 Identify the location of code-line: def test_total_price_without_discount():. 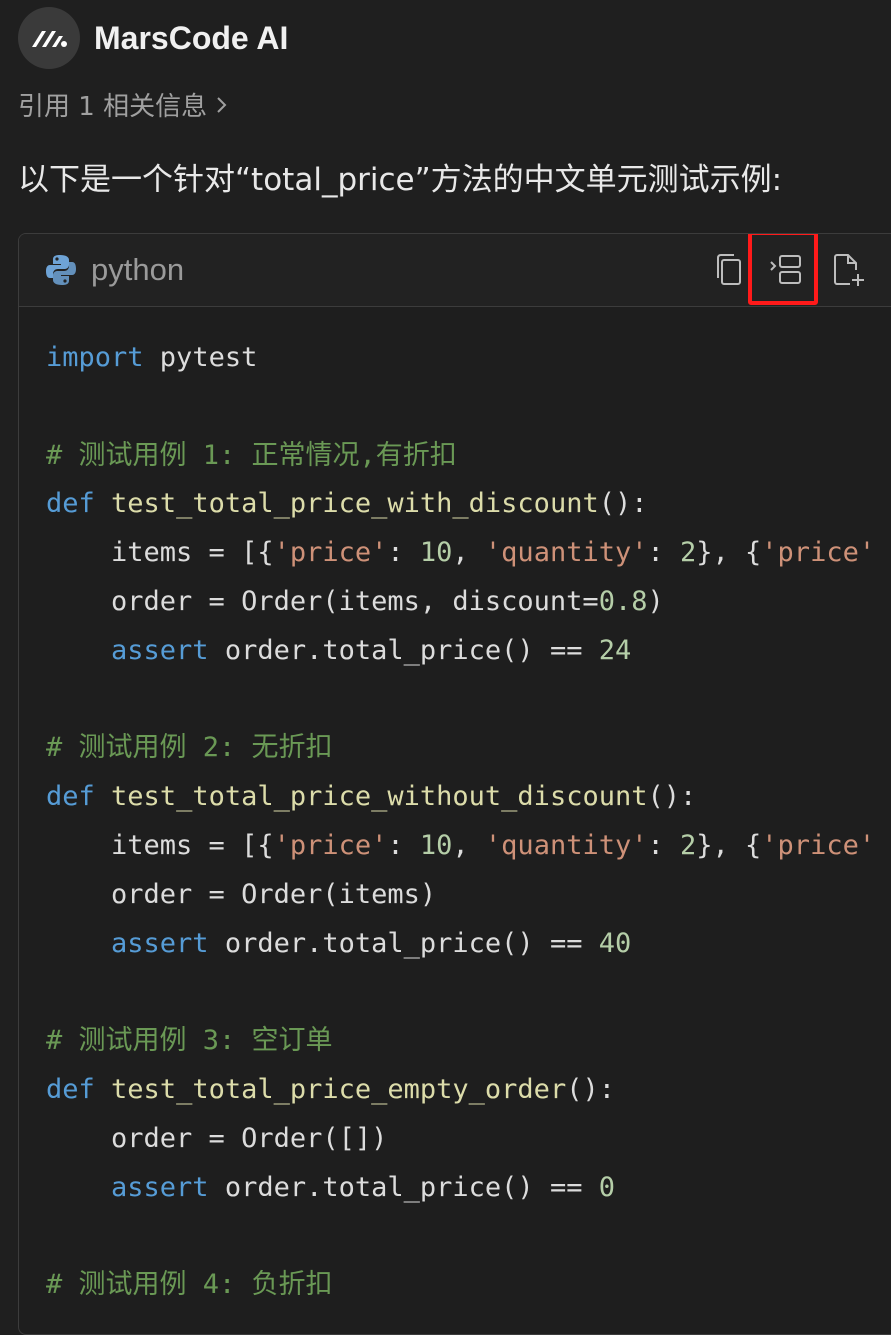
(460, 797).